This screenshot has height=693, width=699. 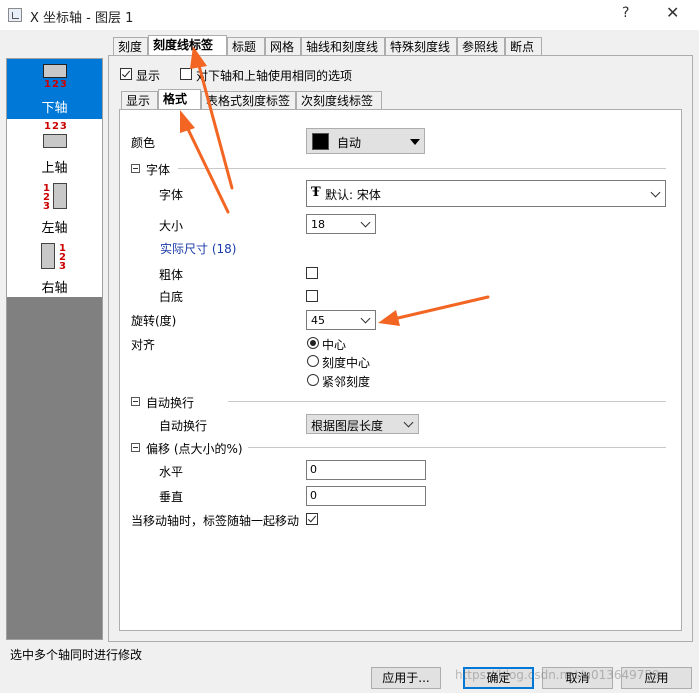 What do you see at coordinates (55, 71) in the screenshot?
I see `bottom-axis-icon` at bounding box center [55, 71].